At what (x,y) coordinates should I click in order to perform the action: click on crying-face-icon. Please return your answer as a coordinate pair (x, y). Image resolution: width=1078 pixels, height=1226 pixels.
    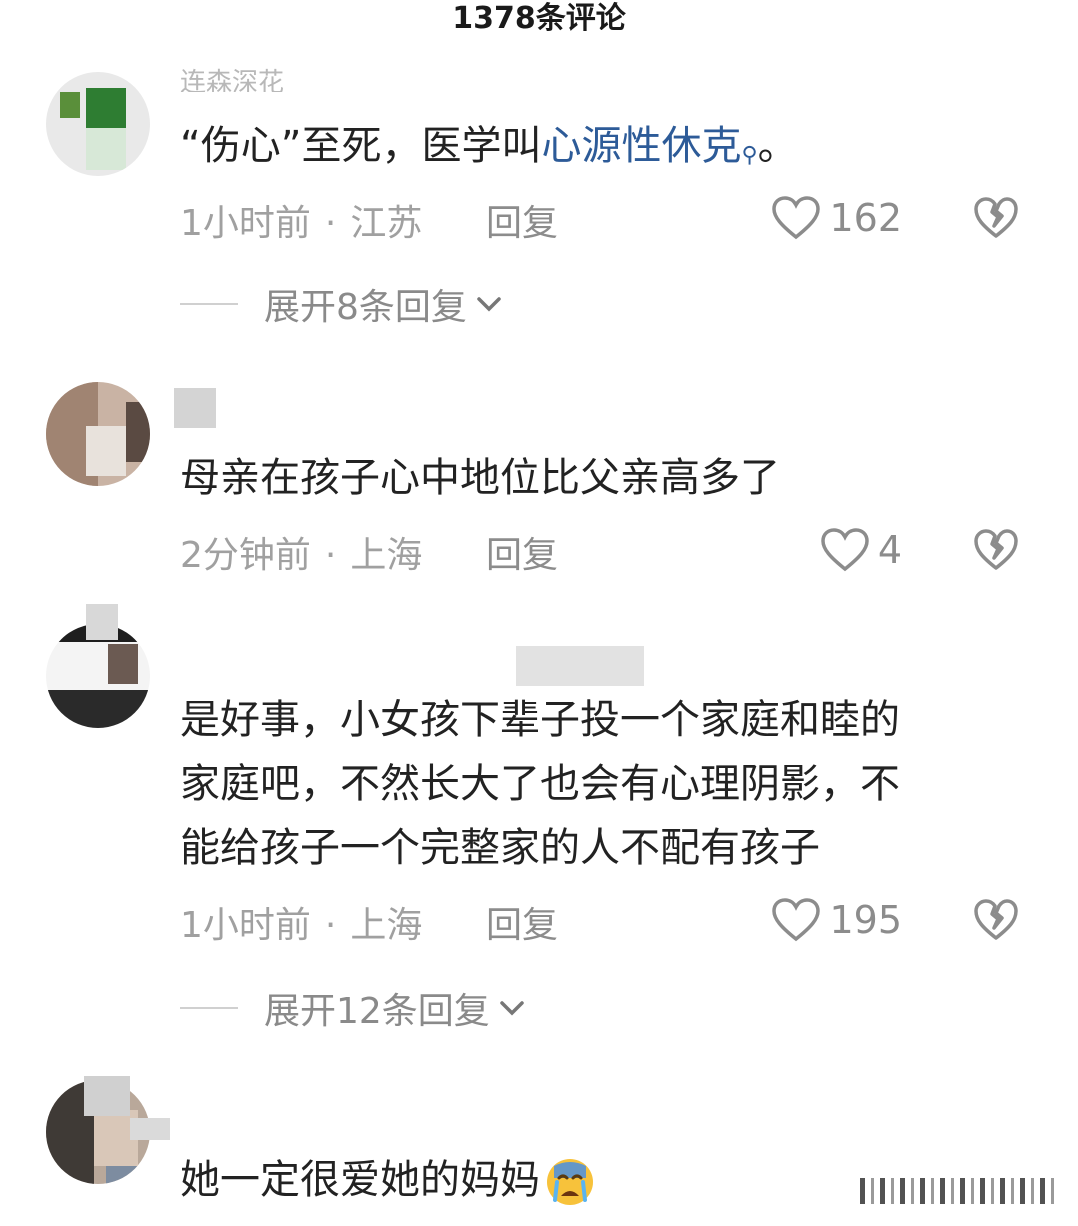
    Looking at the image, I should click on (570, 1182).